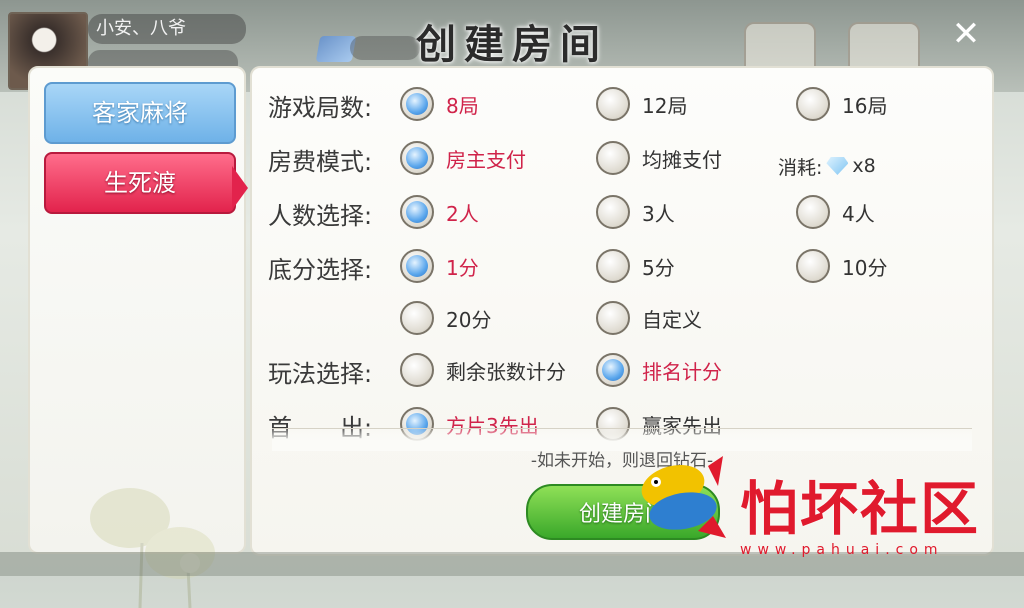 This screenshot has height=608, width=1024. I want to click on option-label: 20分, so click(469, 319).